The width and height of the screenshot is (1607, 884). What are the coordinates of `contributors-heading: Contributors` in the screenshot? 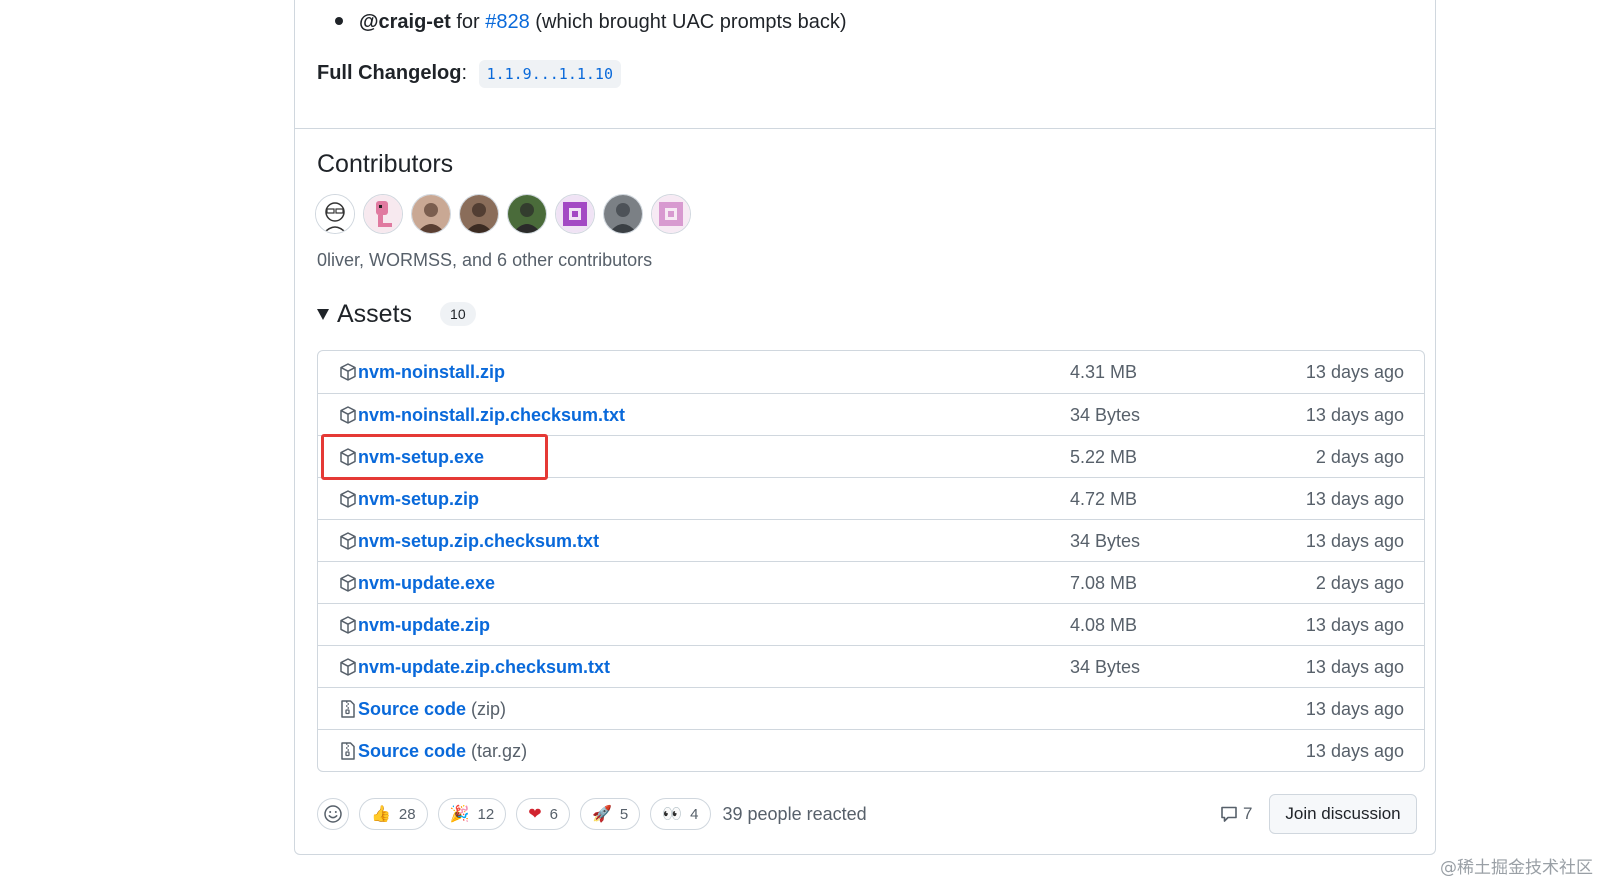 It's located at (385, 164).